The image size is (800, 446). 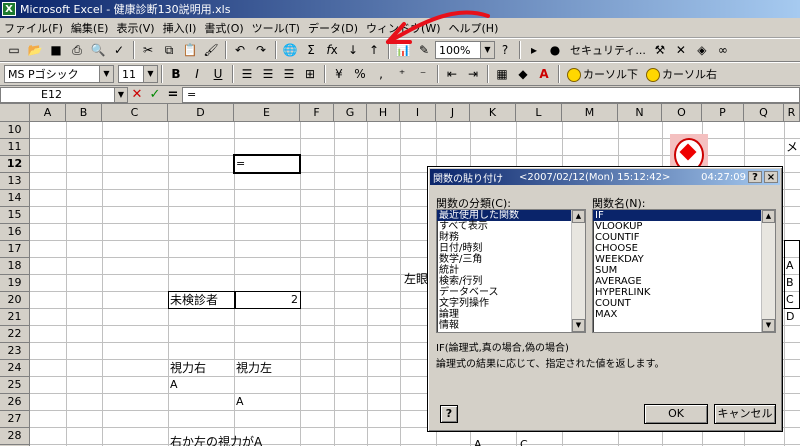 What do you see at coordinates (15, 419) in the screenshot?
I see `row-header-27: 27` at bounding box center [15, 419].